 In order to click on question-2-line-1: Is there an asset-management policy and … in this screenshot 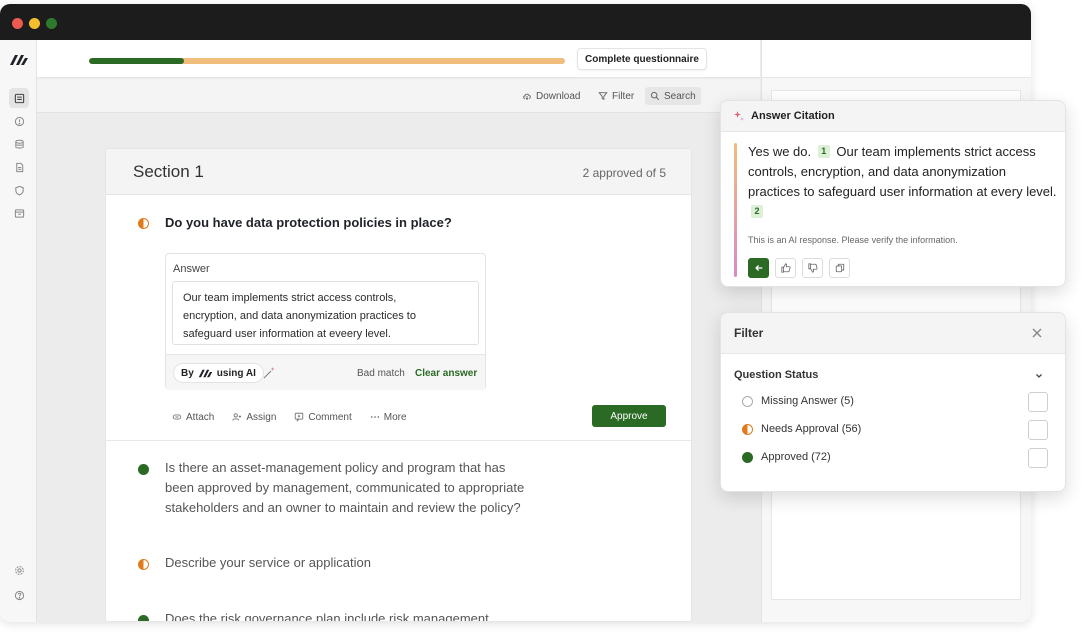, I will do `click(335, 467)`.